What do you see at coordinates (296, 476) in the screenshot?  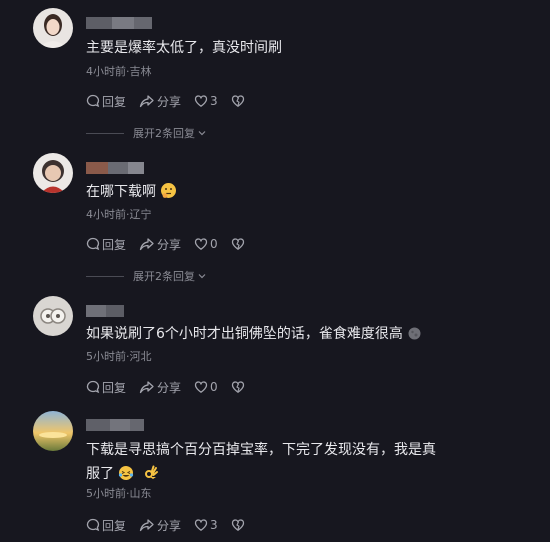 I see `comment-text-line-2: 服了` at bounding box center [296, 476].